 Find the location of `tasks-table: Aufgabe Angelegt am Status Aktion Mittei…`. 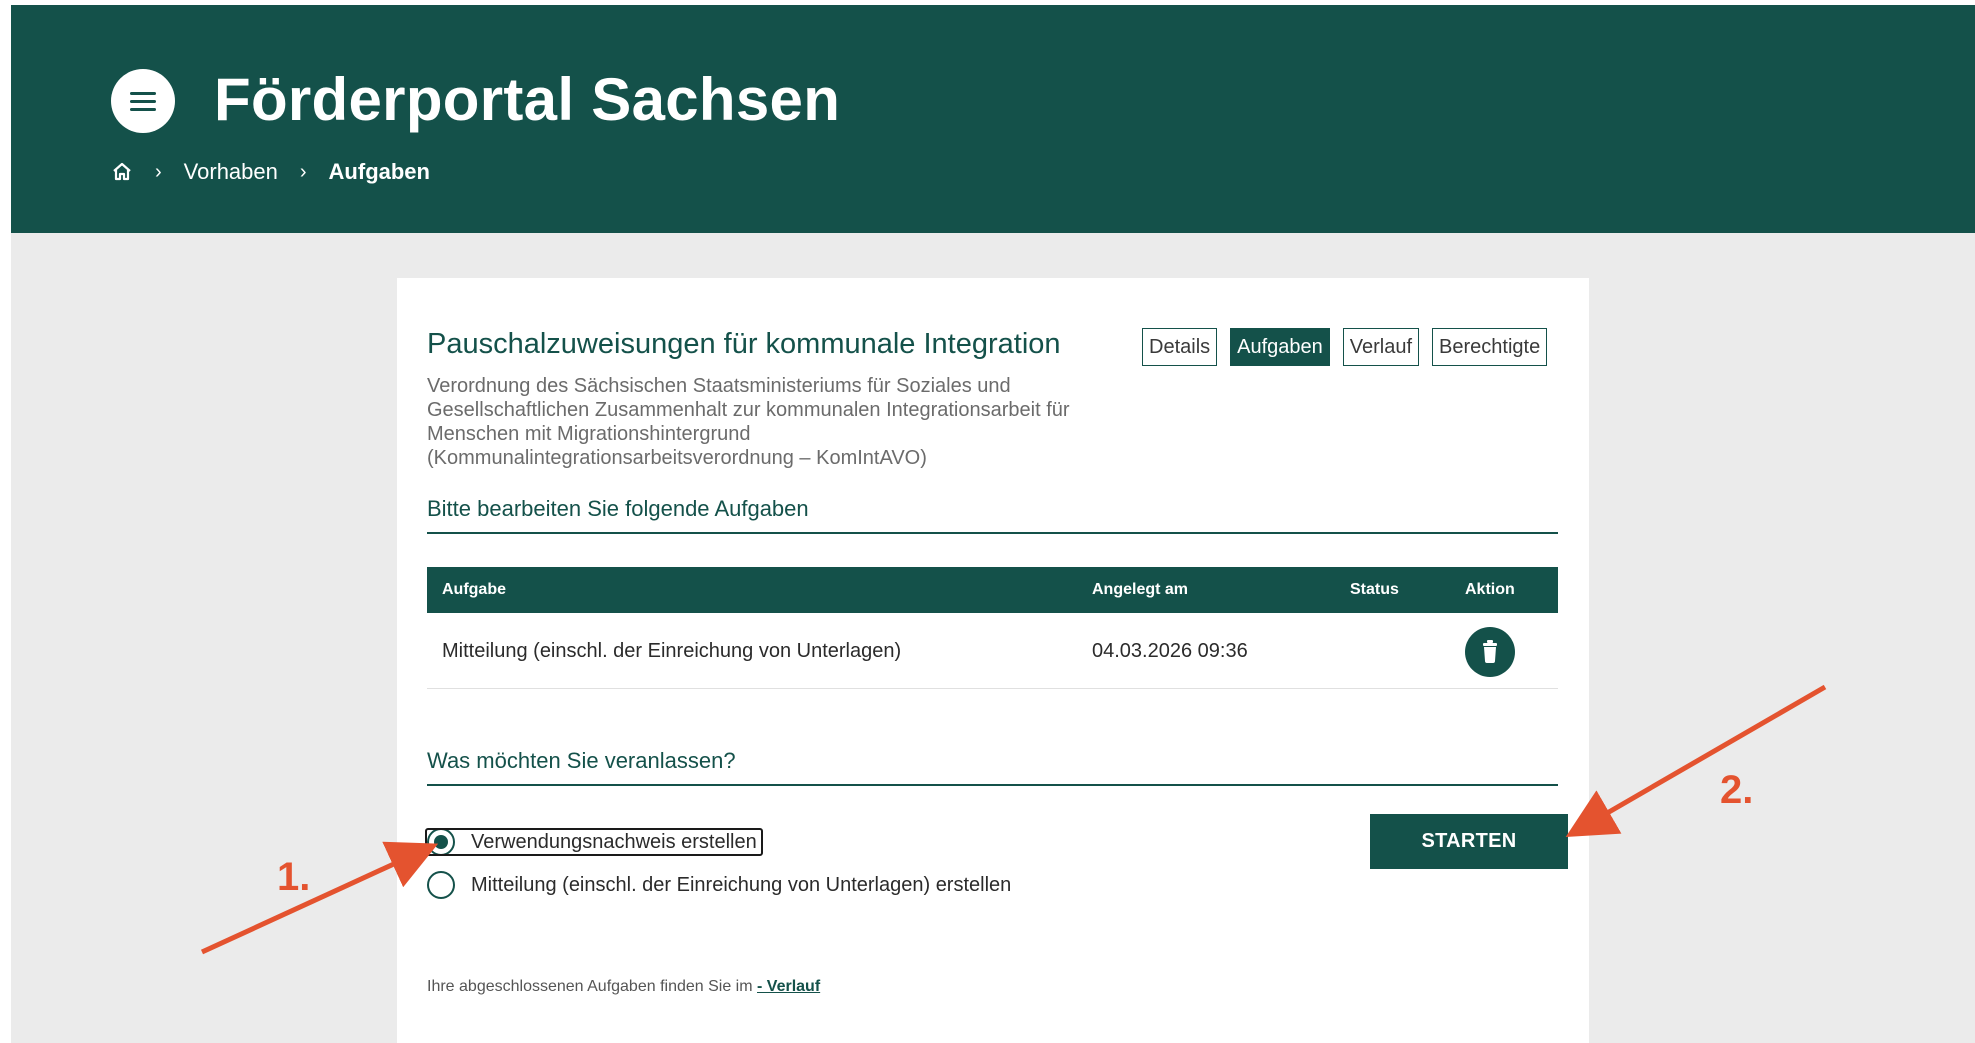

tasks-table: Aufgabe Angelegt am Status Aktion Mittei… is located at coordinates (992, 628).